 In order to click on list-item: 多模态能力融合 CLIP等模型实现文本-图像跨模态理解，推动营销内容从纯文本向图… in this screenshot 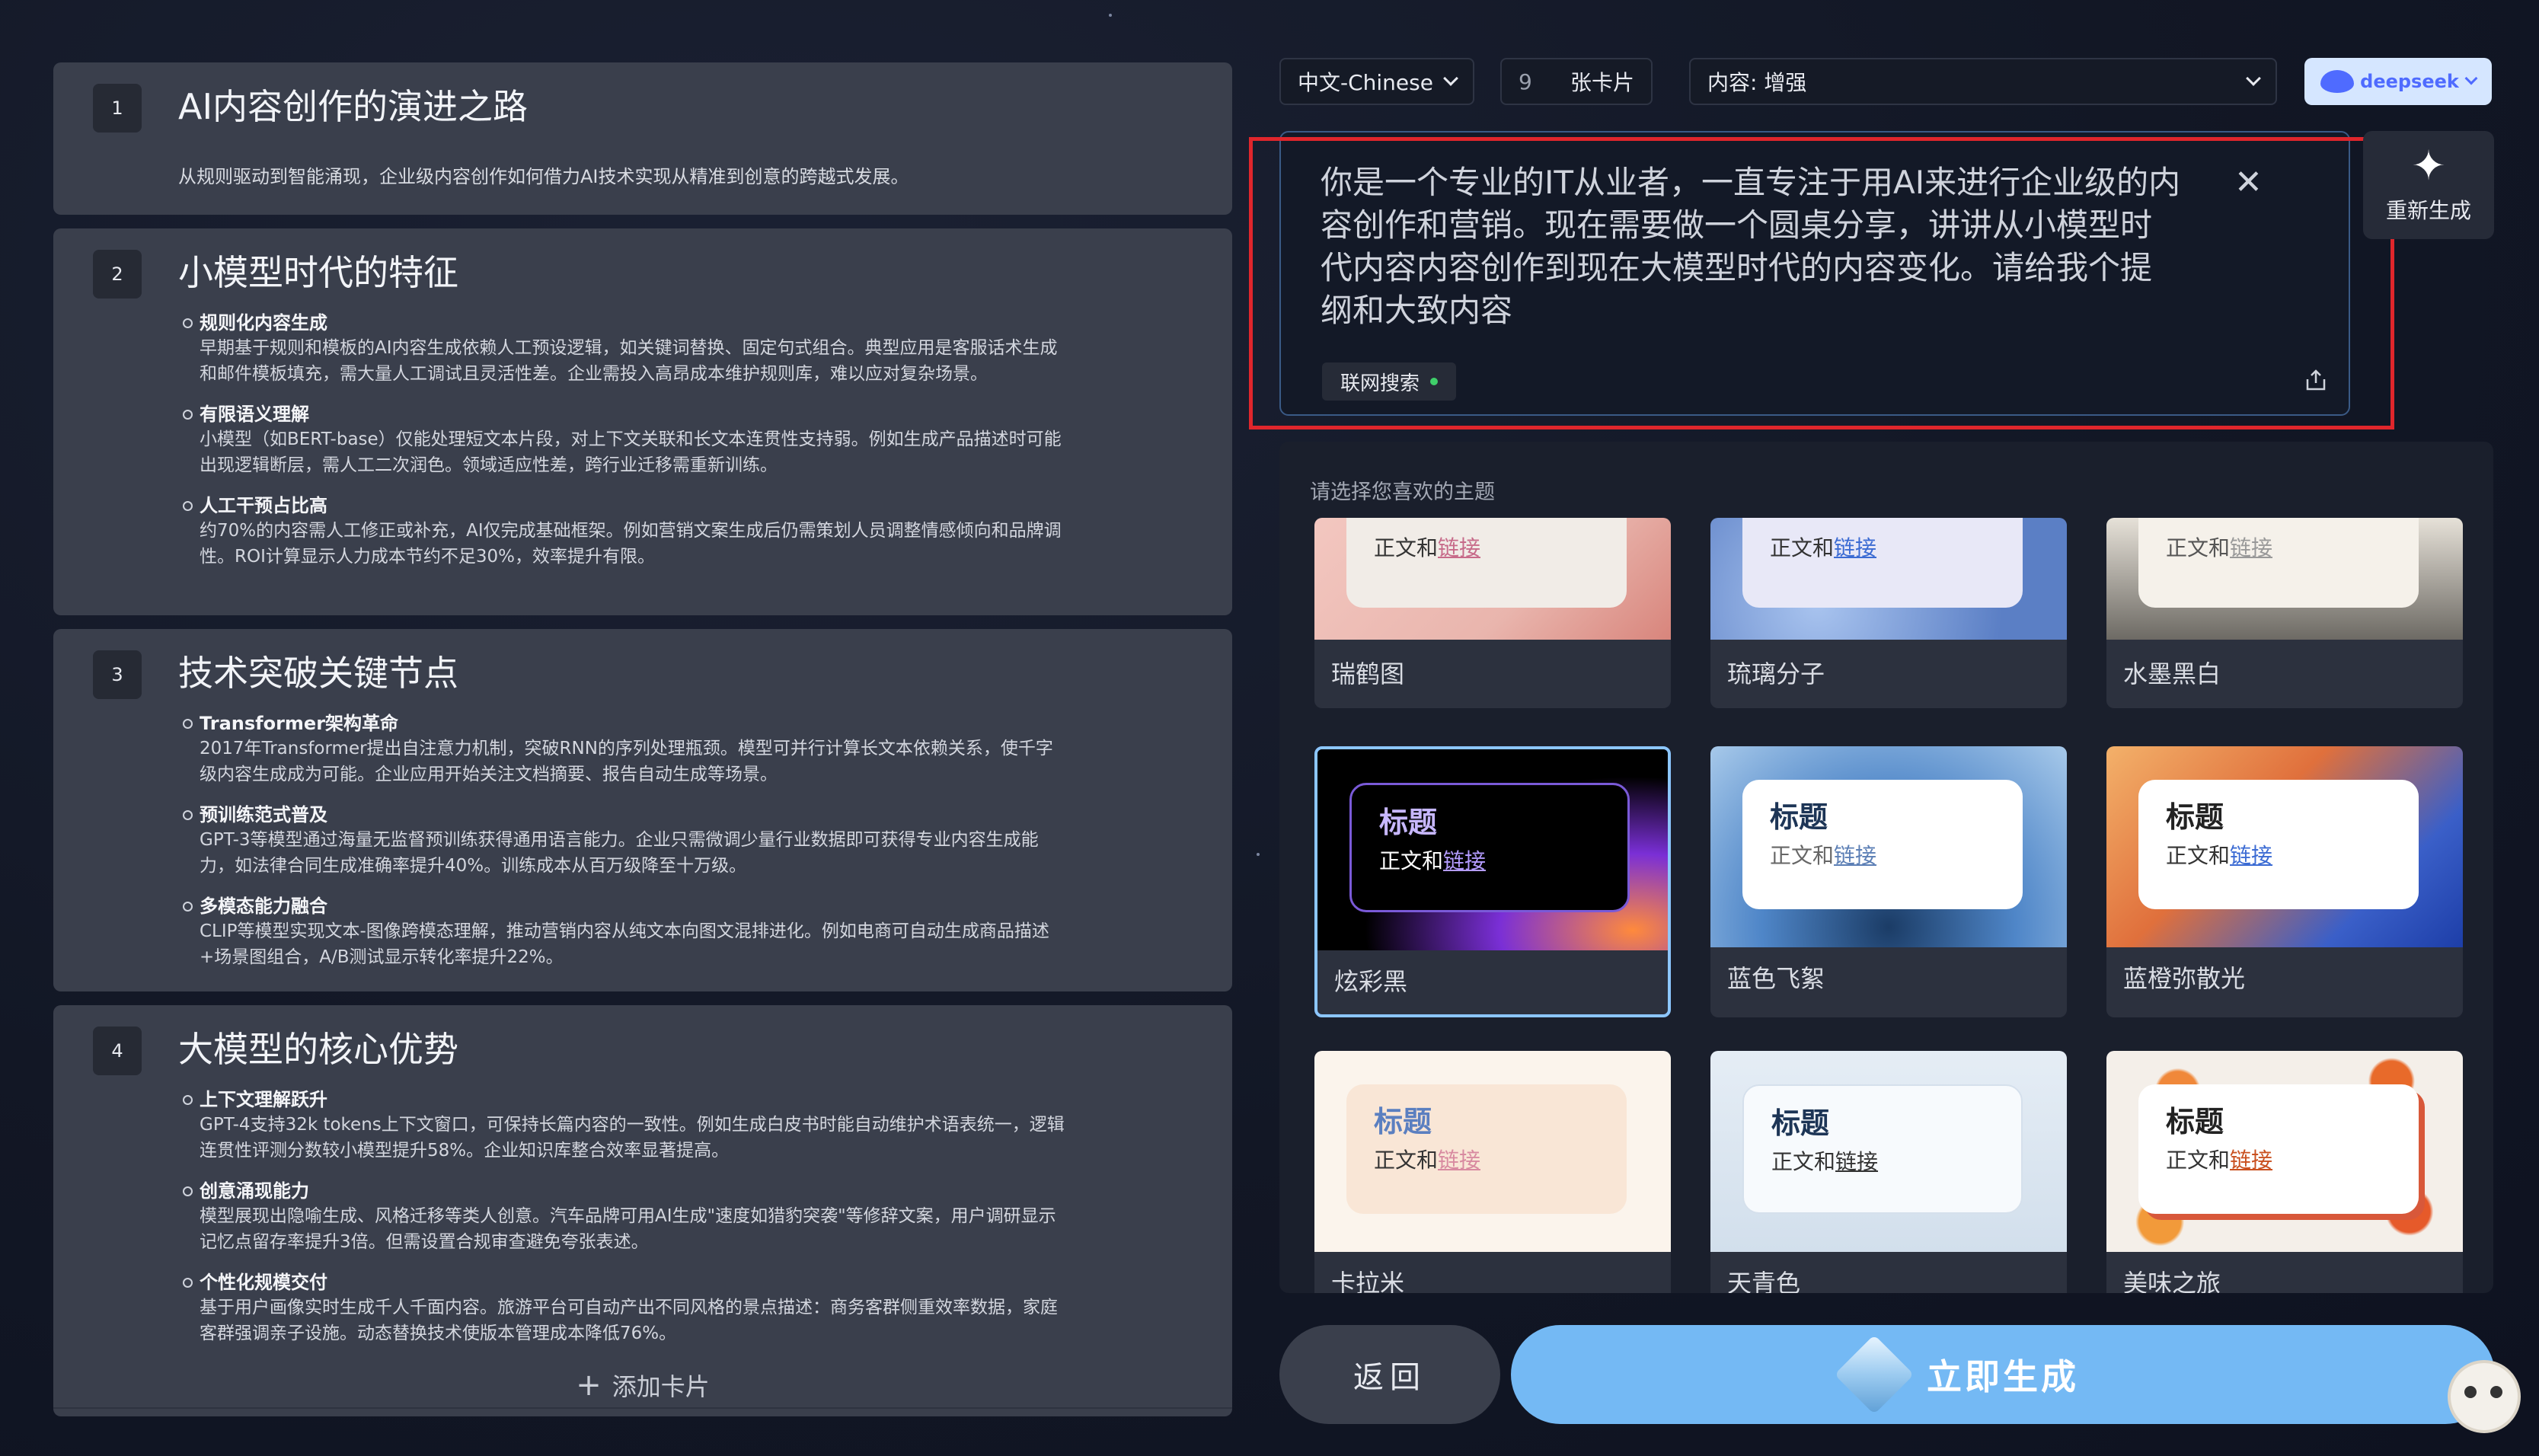, I will do `click(624, 932)`.